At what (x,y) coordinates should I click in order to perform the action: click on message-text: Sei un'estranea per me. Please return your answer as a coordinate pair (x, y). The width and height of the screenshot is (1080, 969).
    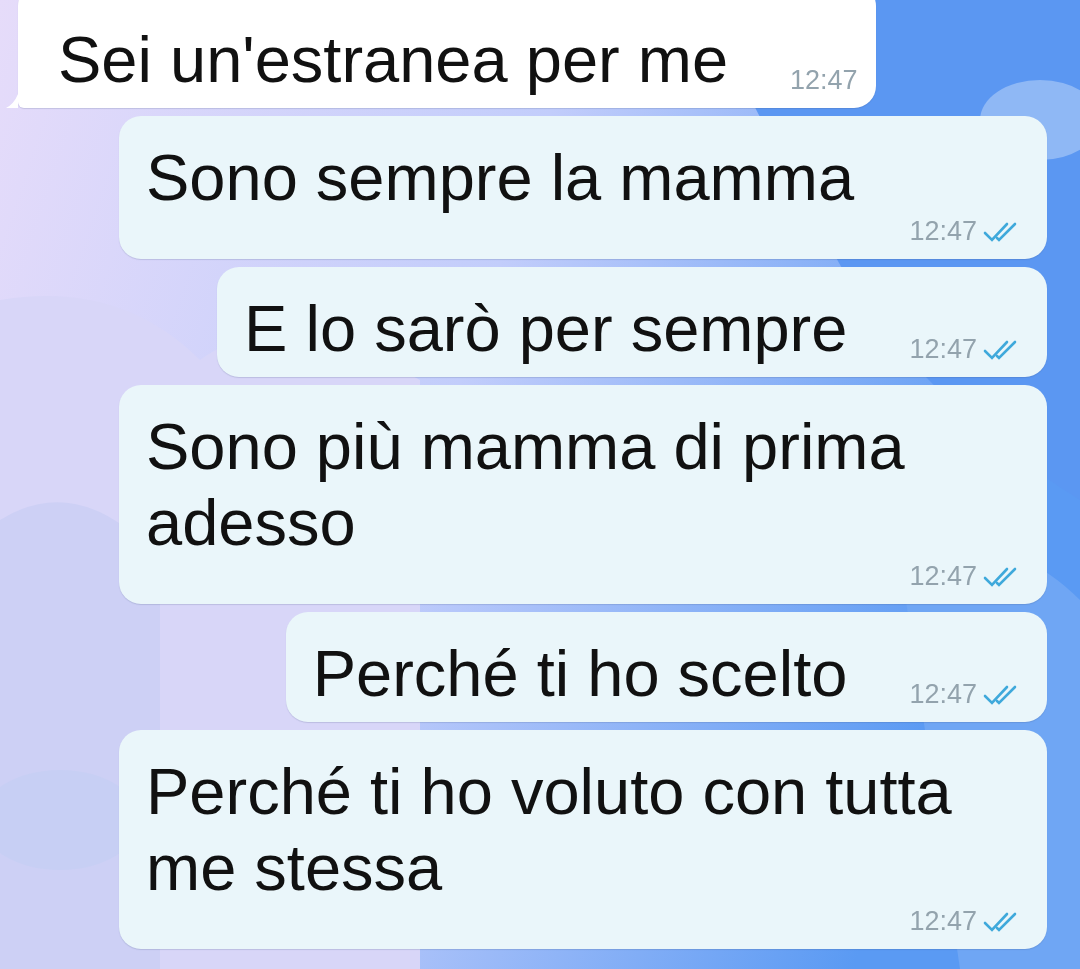
    Looking at the image, I should click on (393, 60).